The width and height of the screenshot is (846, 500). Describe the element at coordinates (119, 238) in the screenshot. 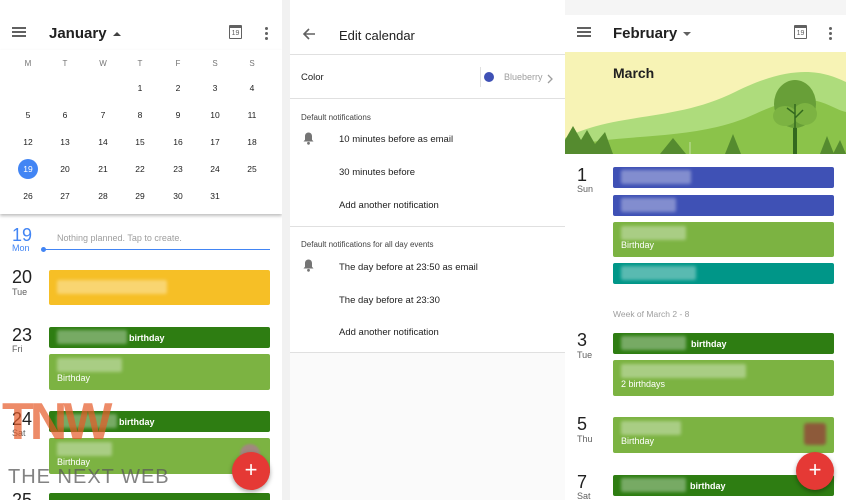

I see `empty-day-hint: Nothing planned. Tap to create.` at that location.